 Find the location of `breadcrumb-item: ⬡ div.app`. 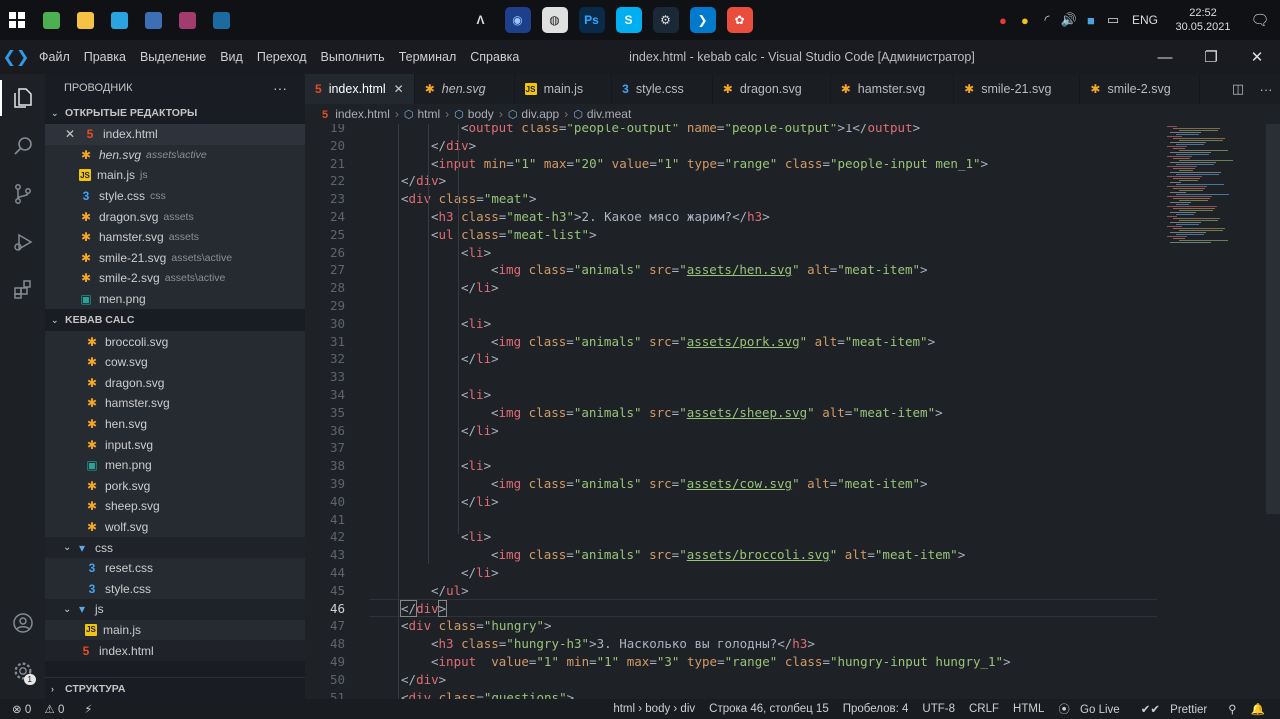

breadcrumb-item: ⬡ div.app is located at coordinates (533, 114).